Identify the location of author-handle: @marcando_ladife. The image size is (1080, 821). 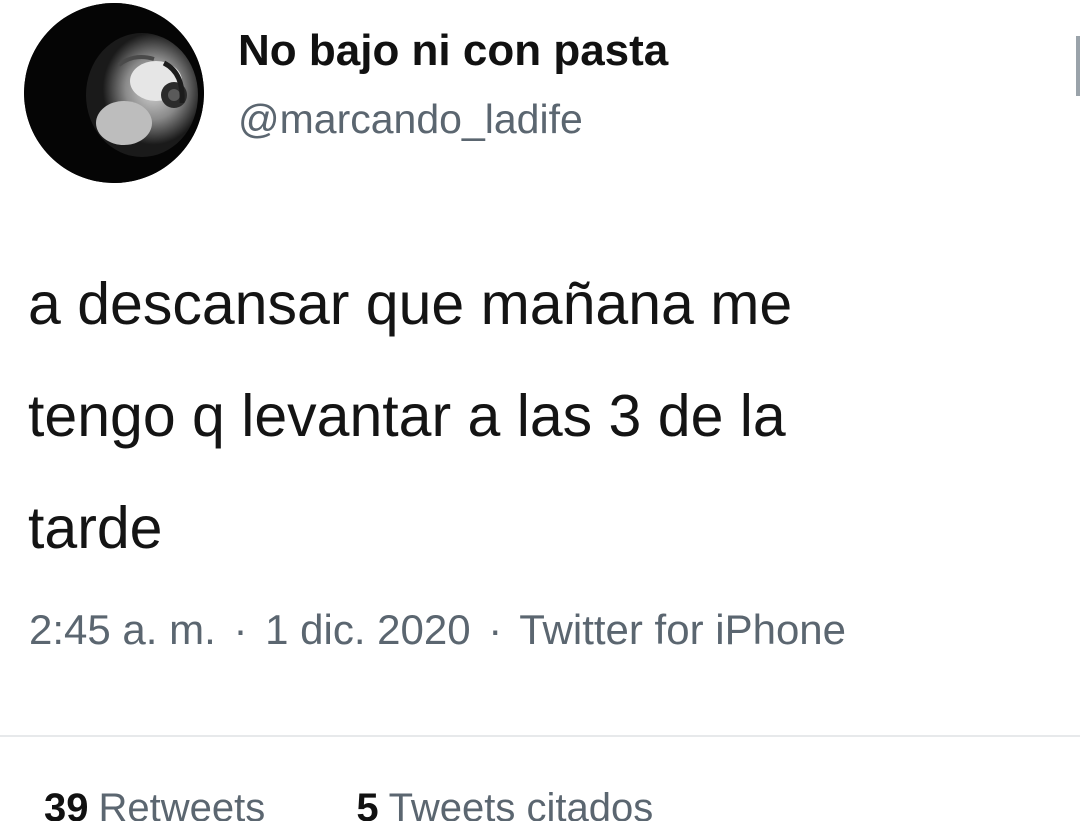
(410, 119).